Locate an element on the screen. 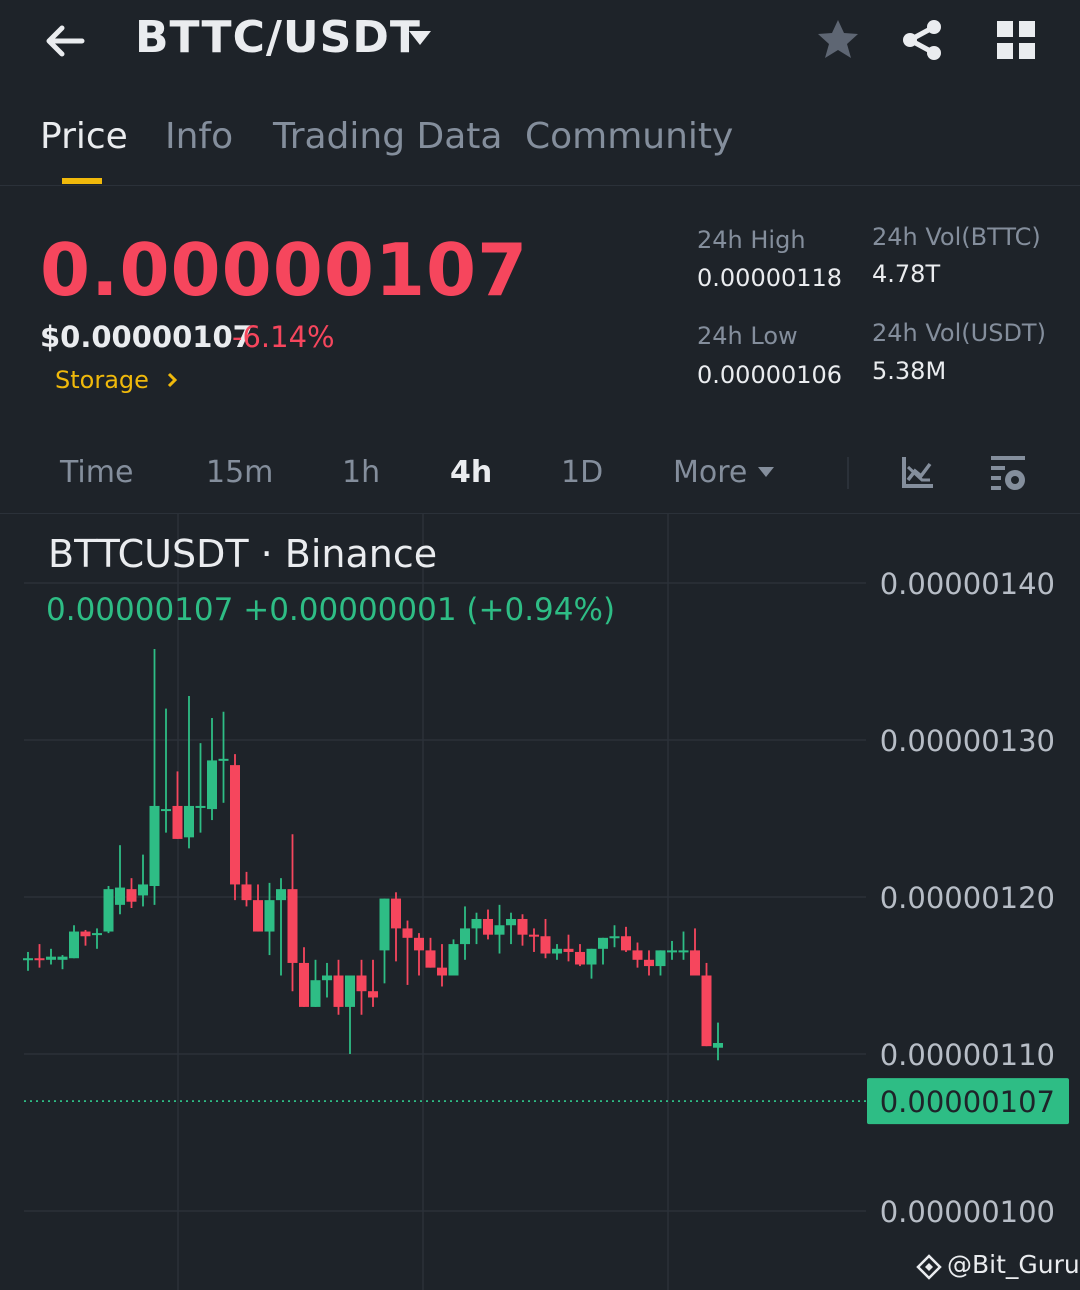 The image size is (1080, 1290). vol-quote-label: 24h Vol(USDT) is located at coordinates (959, 333).